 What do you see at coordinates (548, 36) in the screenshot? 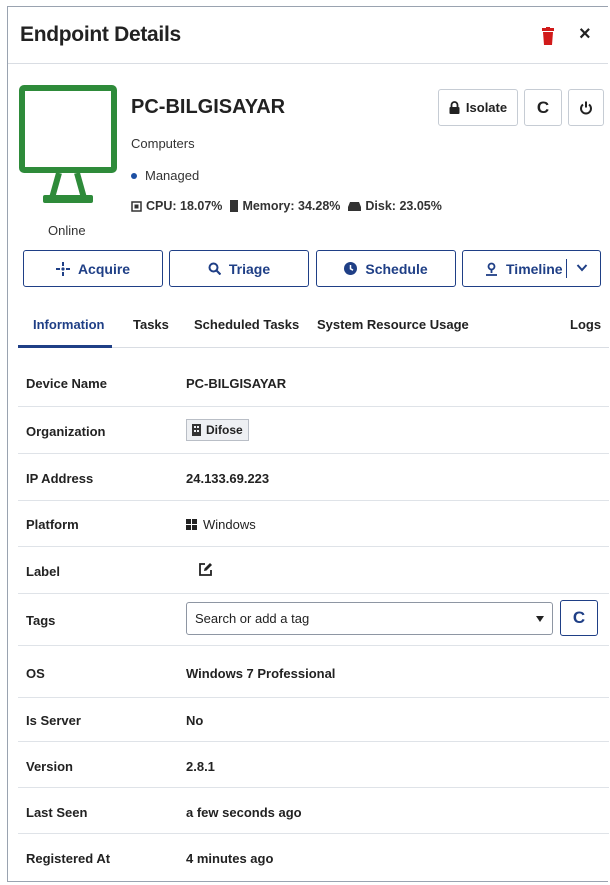
I see `trash-icon` at bounding box center [548, 36].